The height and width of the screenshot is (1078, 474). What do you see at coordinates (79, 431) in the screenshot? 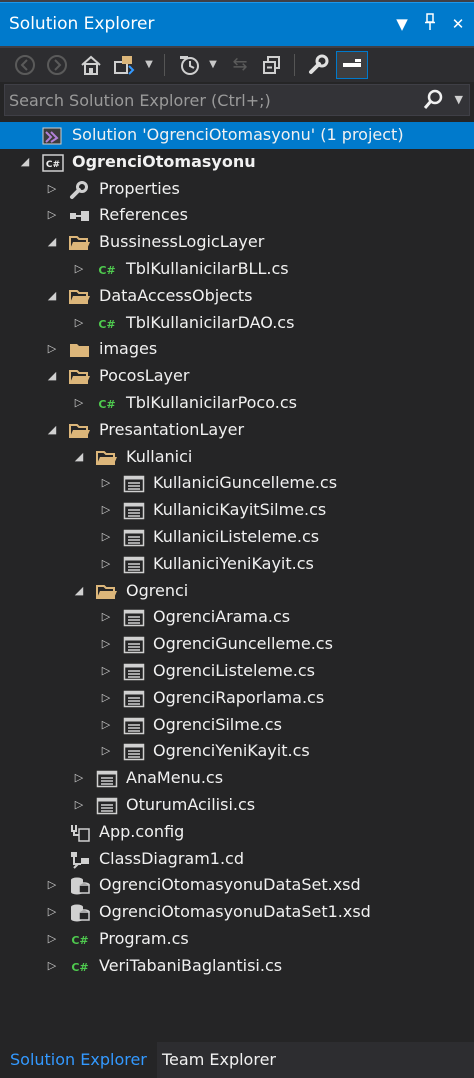
I see `folder-open-icon` at bounding box center [79, 431].